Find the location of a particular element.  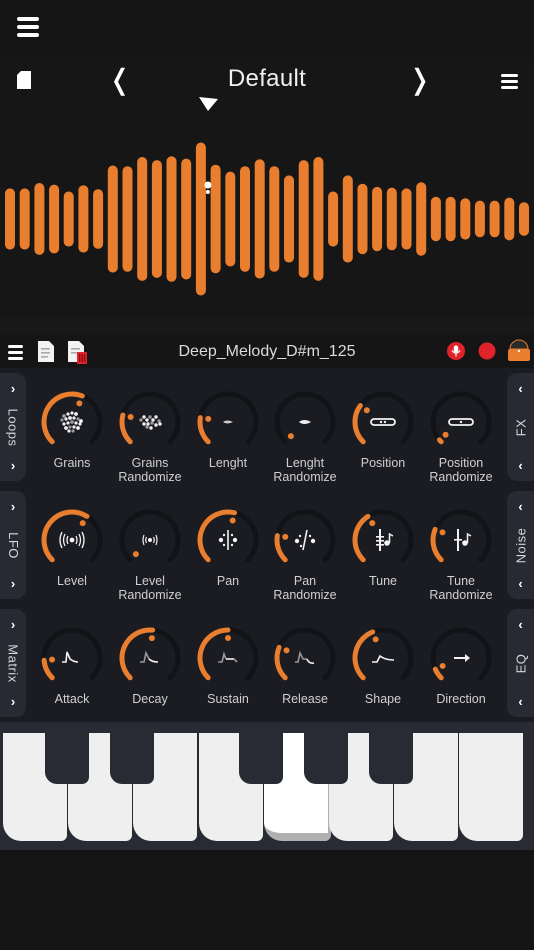

knob-label: Release is located at coordinates (305, 699).